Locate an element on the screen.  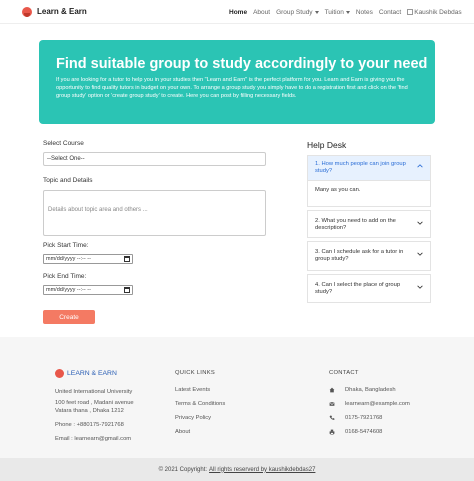
footer-link: Terms & Conditions is located at coordinates (200, 404).